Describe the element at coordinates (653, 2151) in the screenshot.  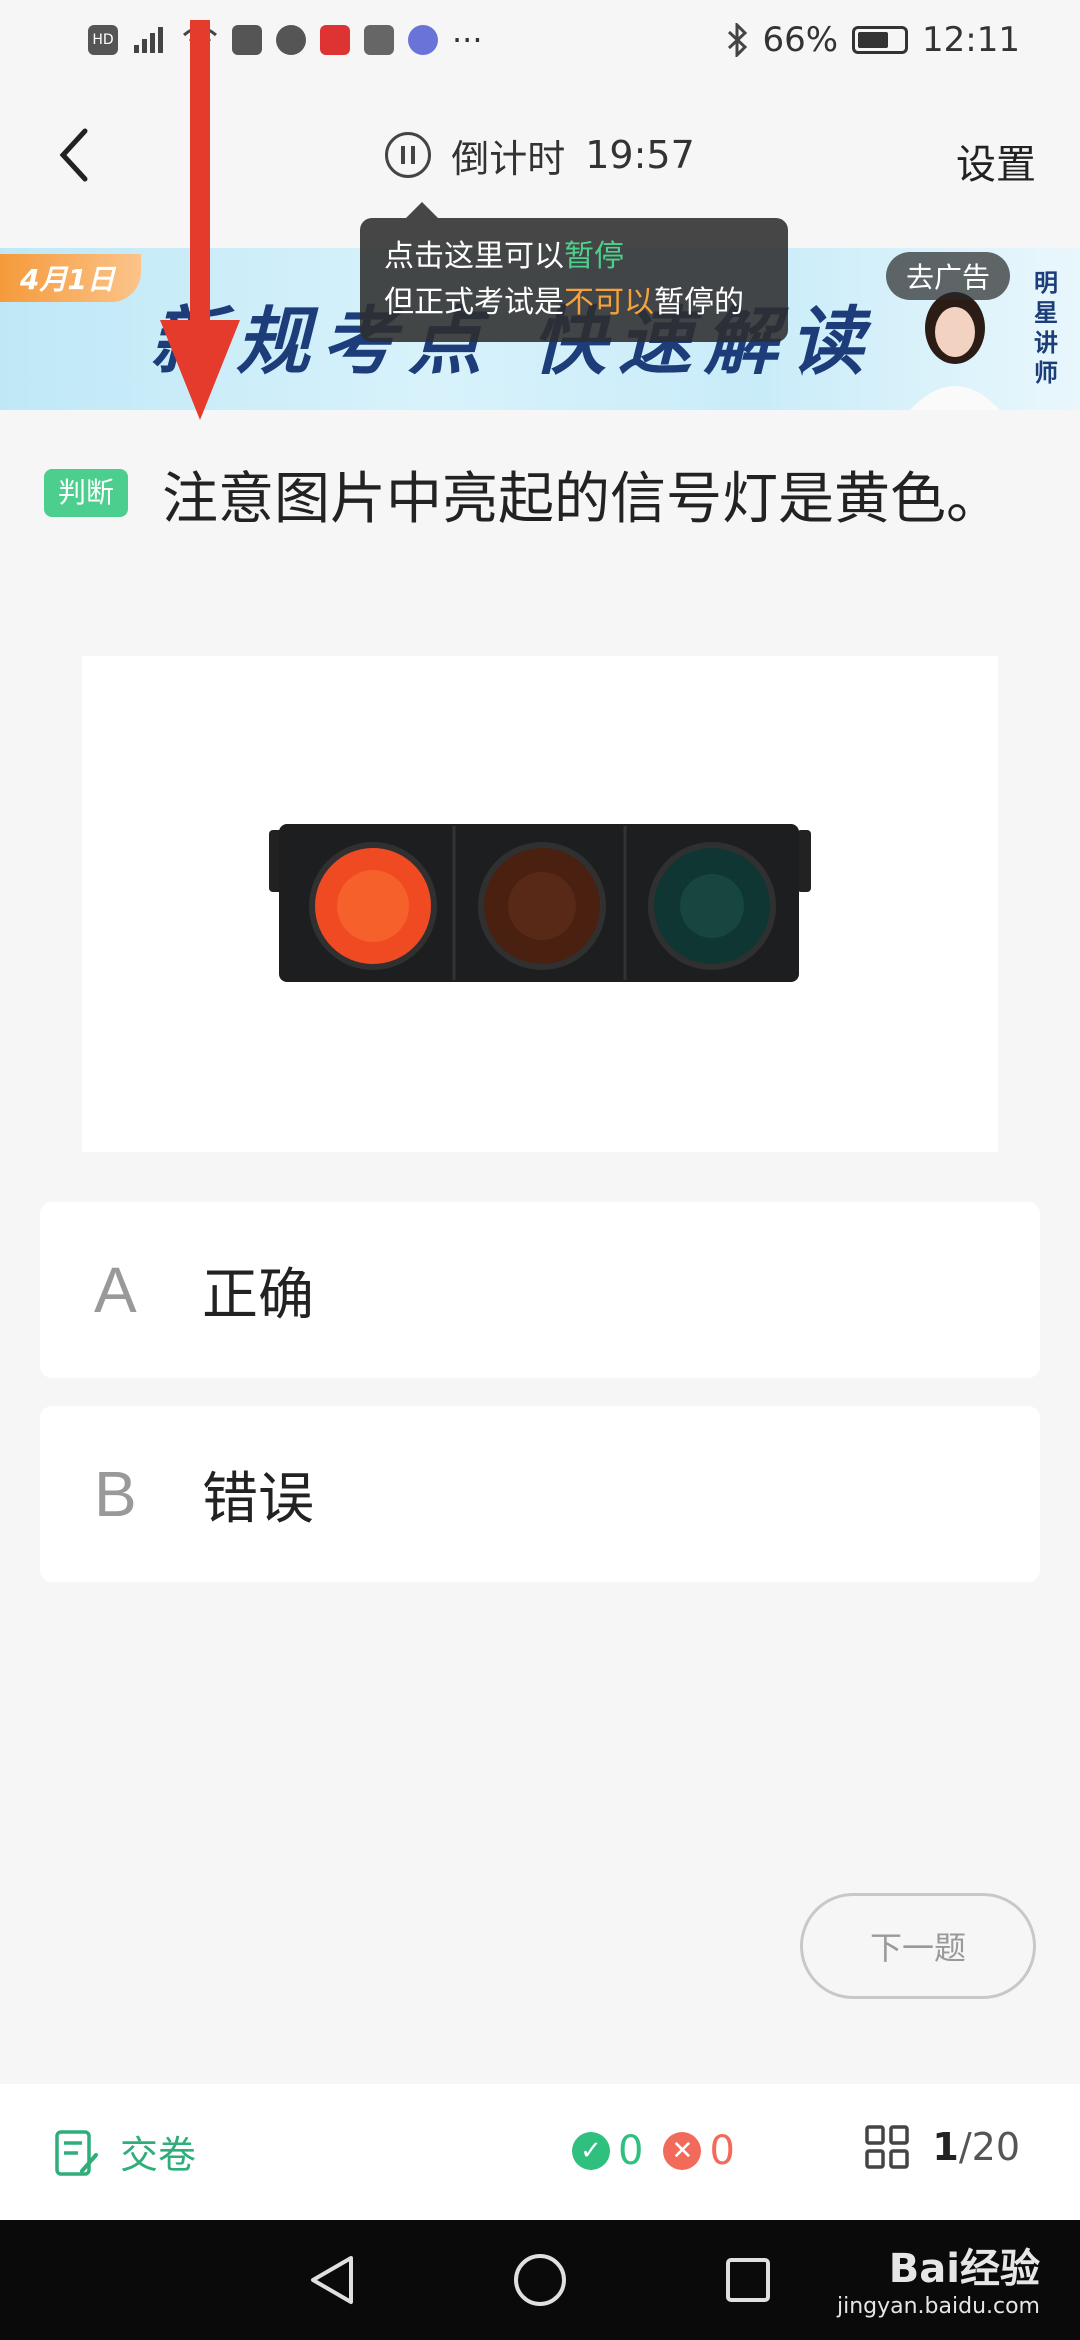
I see `answer-stats: ✓ 0 ✕ 0` at that location.